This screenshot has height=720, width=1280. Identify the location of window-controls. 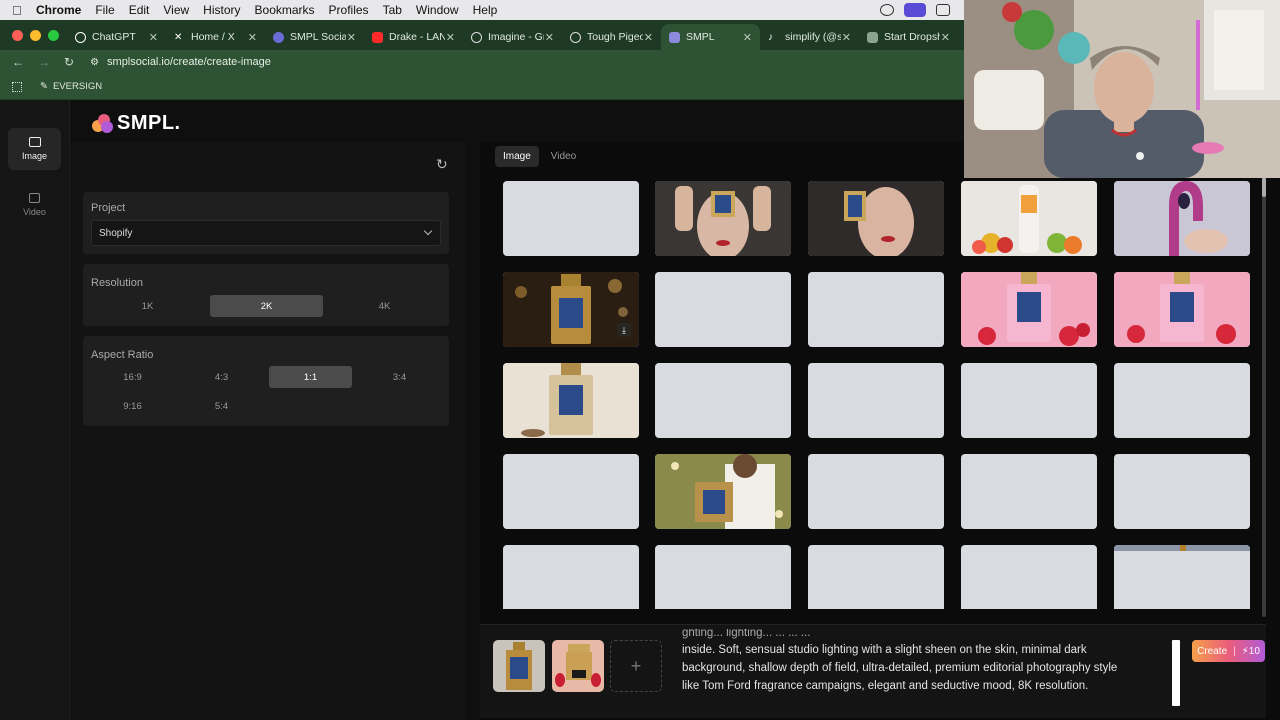
(35, 35).